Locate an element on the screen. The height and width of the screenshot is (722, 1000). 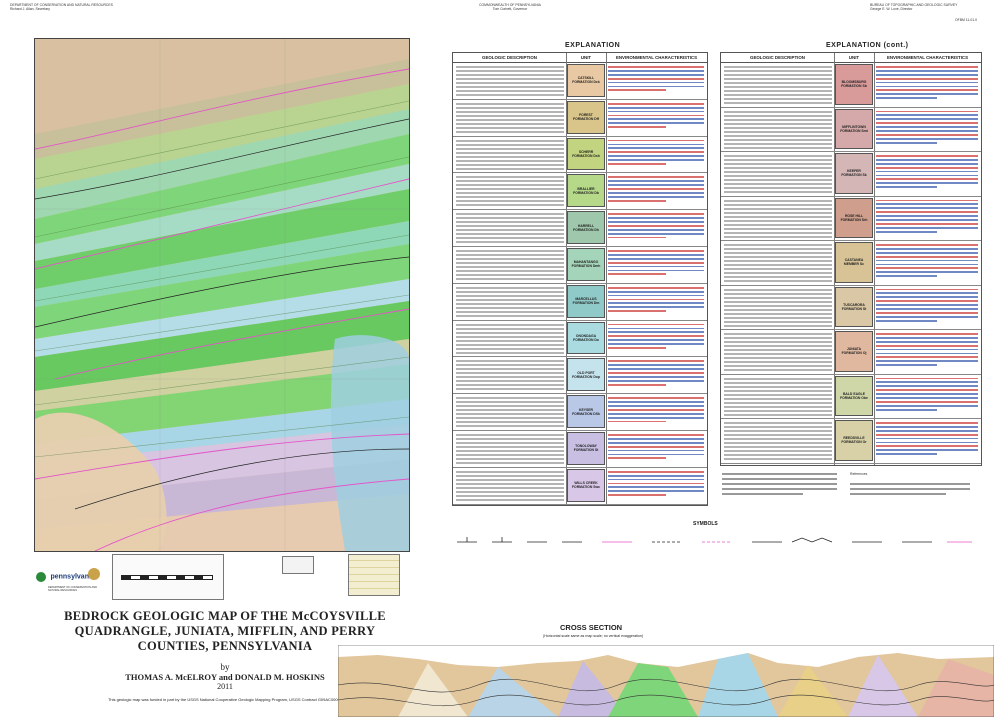
explanation-row: SCHERR FORMATION Dsh is located at coordinates (580, 155).